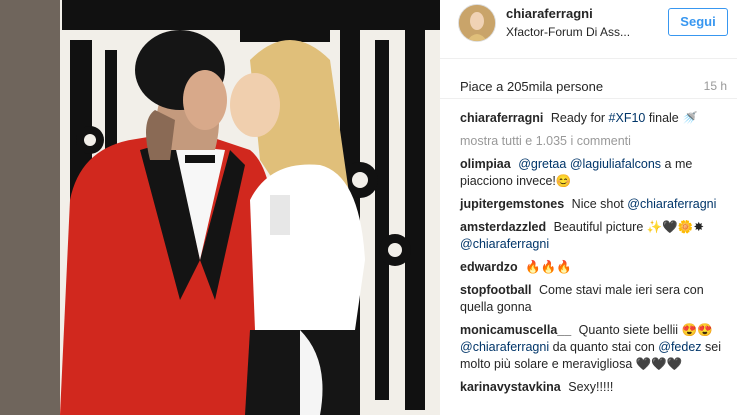  I want to click on comment-mention: @lagiuliafalcons, so click(615, 164).